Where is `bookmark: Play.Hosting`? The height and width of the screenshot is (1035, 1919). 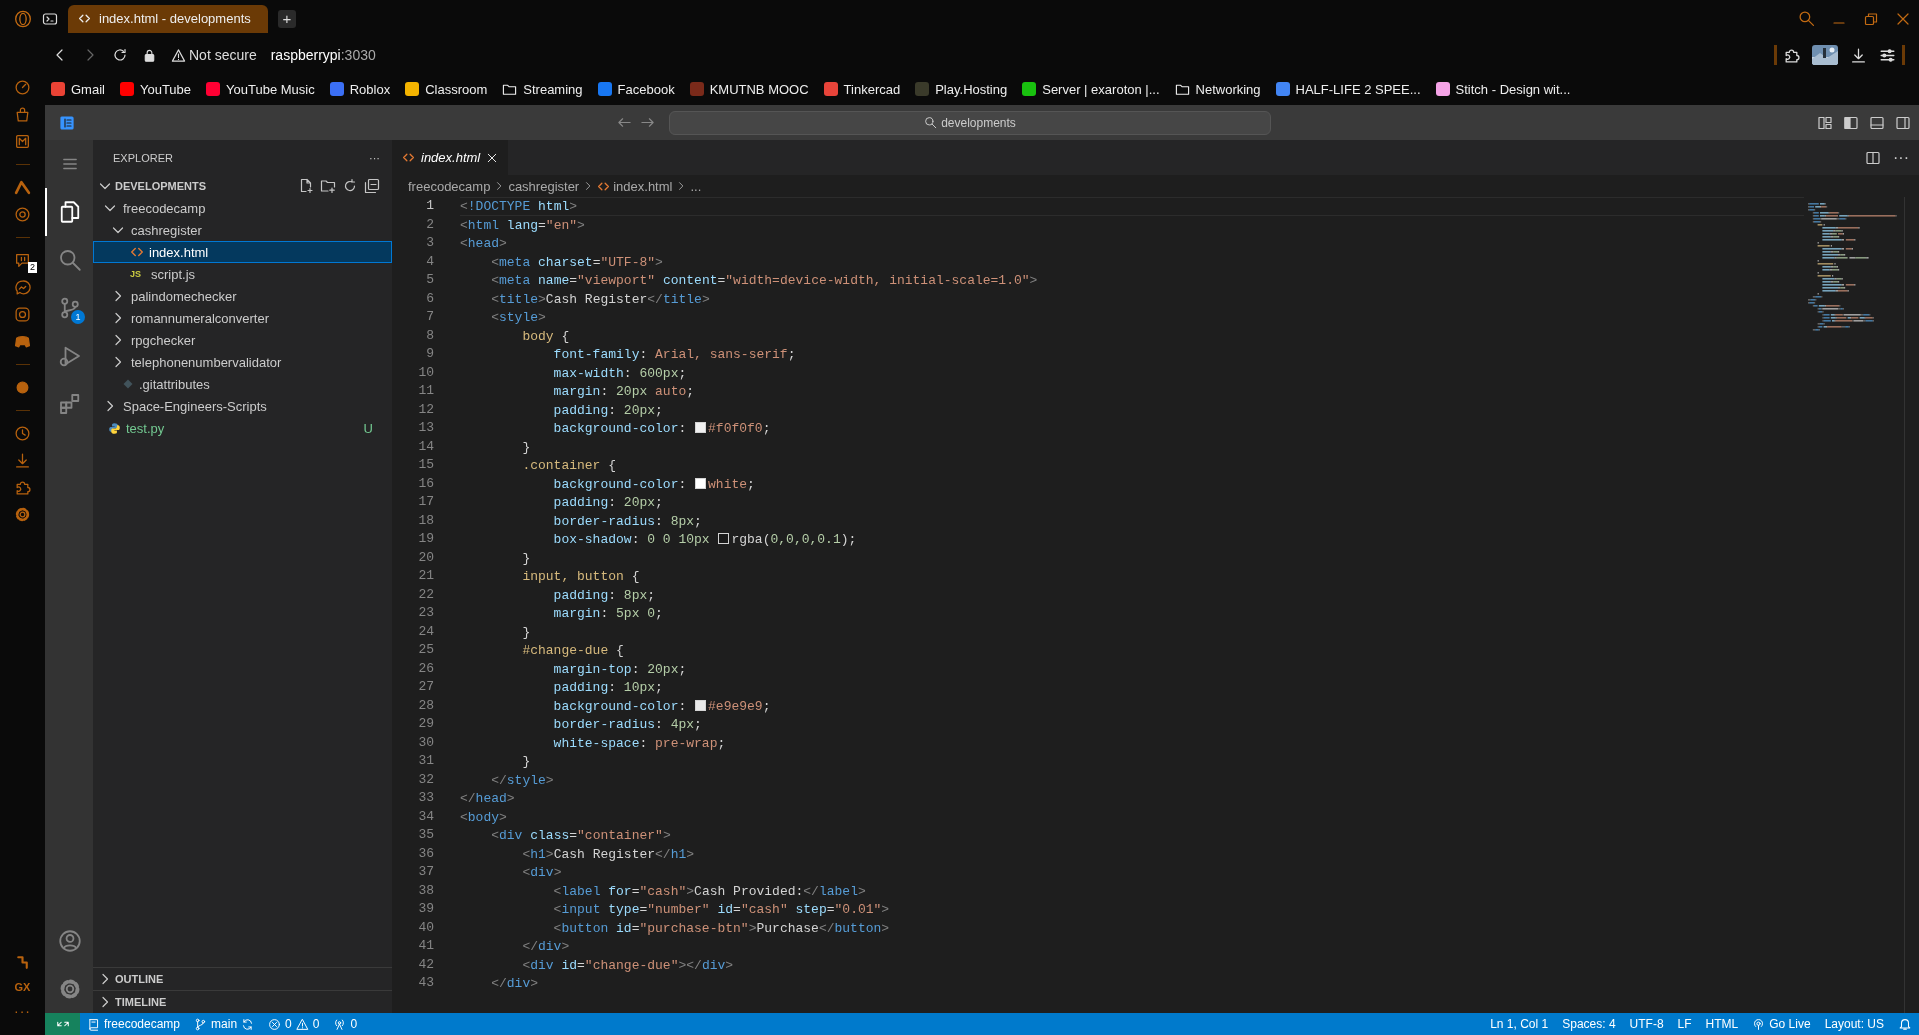 bookmark: Play.Hosting is located at coordinates (961, 89).